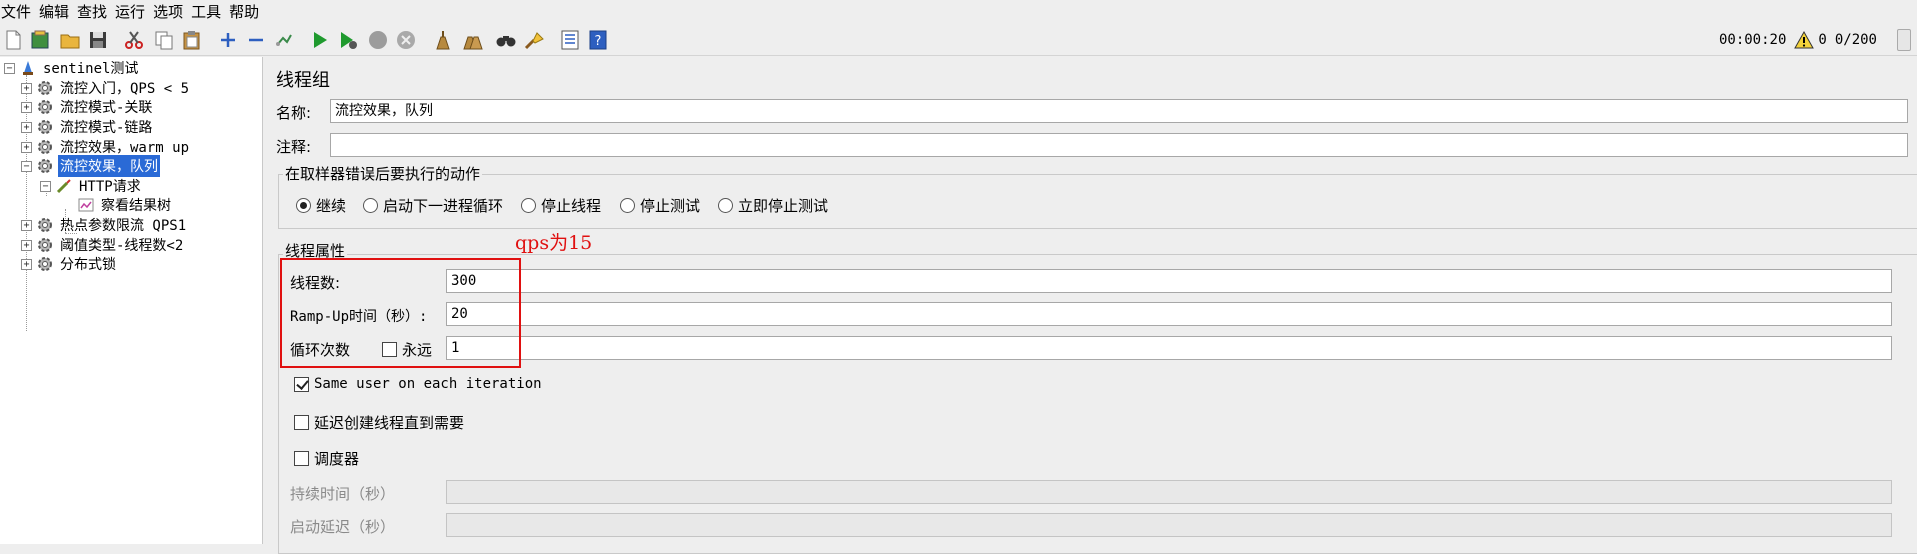  What do you see at coordinates (433, 205) in the screenshot?
I see `radio-start-next-loop: 启动下一进程循环` at bounding box center [433, 205].